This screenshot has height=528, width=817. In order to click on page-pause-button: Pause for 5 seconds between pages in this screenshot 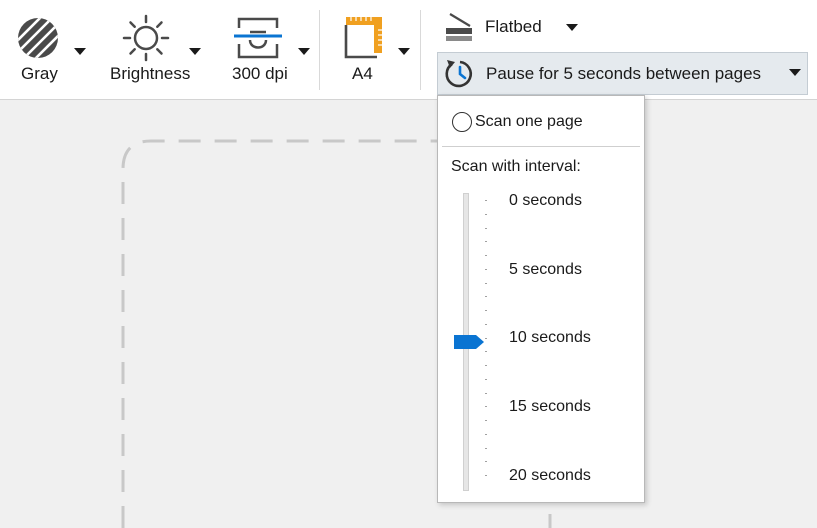, I will do `click(622, 73)`.